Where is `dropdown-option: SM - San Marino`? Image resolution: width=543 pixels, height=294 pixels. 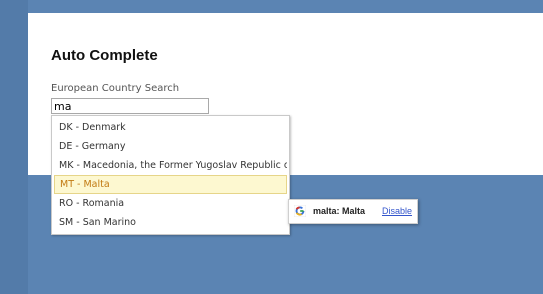
dropdown-option: SM - San Marino is located at coordinates (170, 222).